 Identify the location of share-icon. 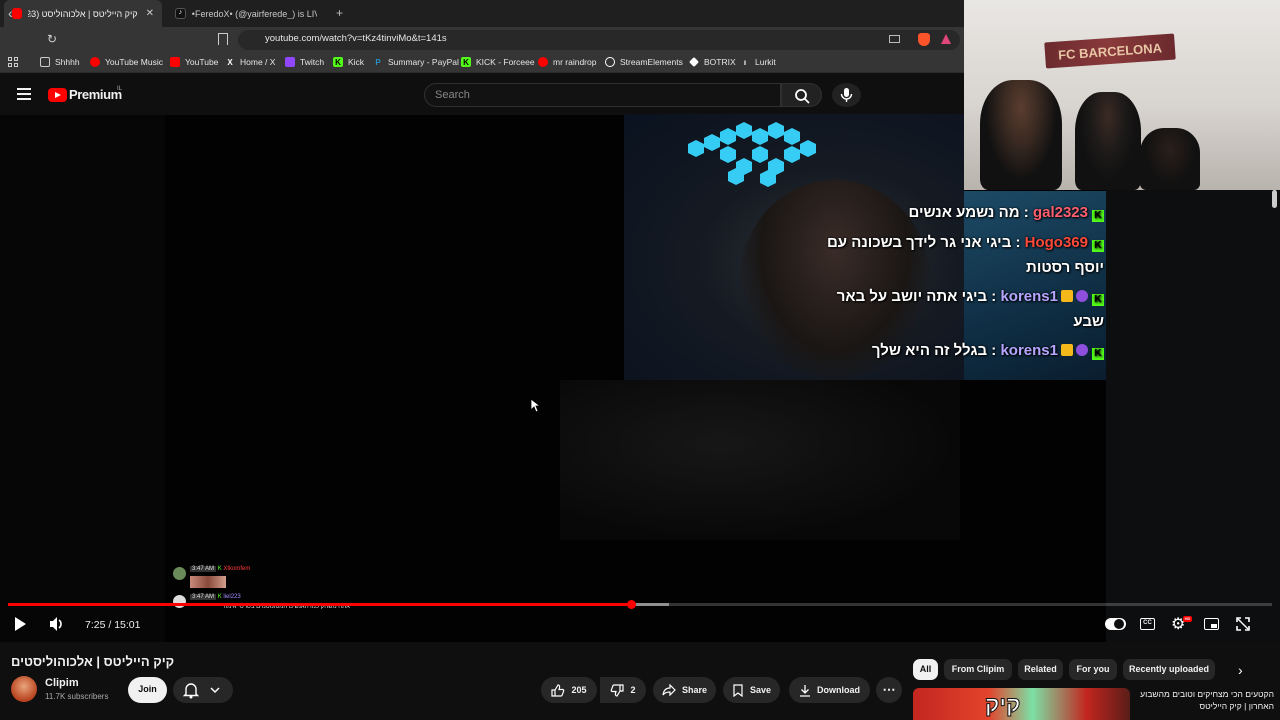
(669, 690).